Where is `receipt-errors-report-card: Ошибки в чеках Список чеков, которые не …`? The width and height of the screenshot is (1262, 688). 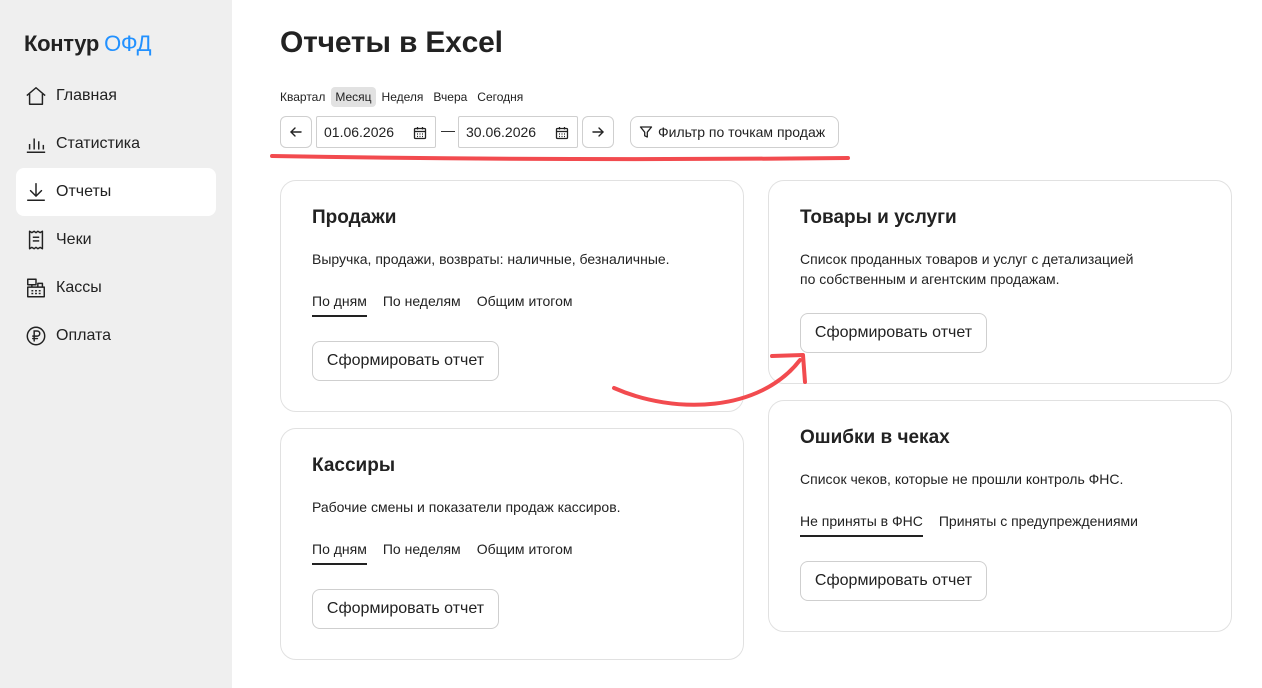
receipt-errors-report-card: Ошибки в чеках Список чеков, которые не … is located at coordinates (1000, 516).